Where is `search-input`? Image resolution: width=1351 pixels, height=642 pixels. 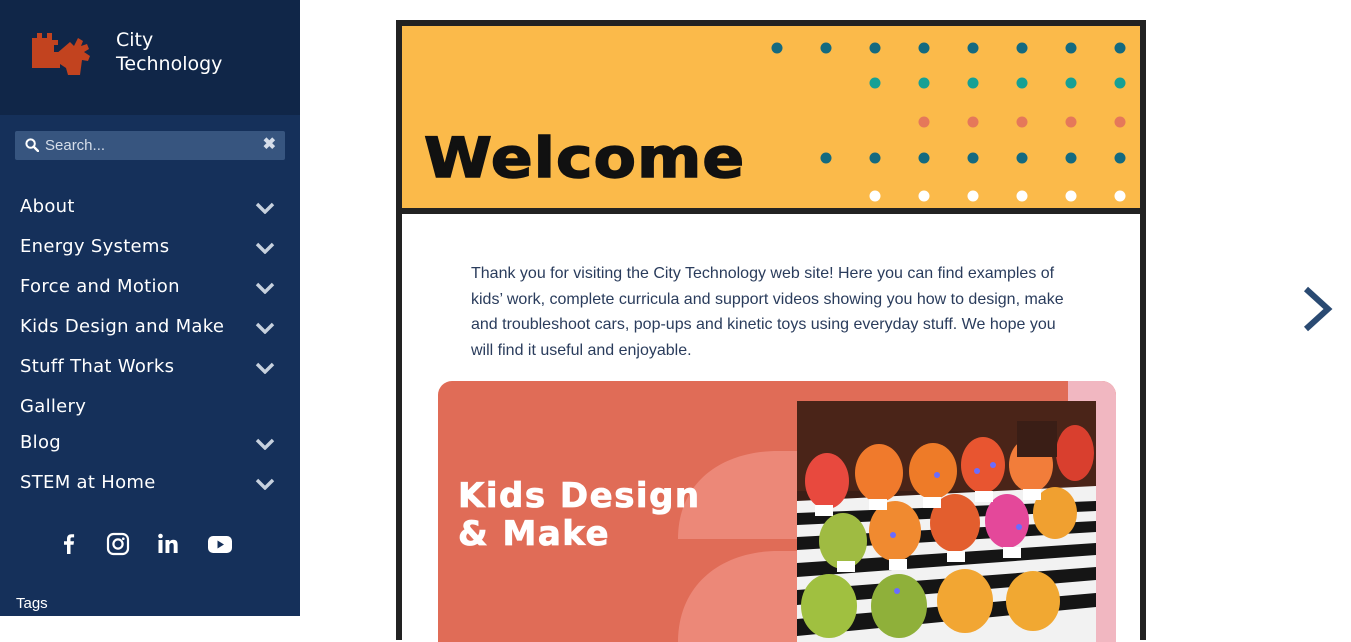
search-input is located at coordinates (150, 145).